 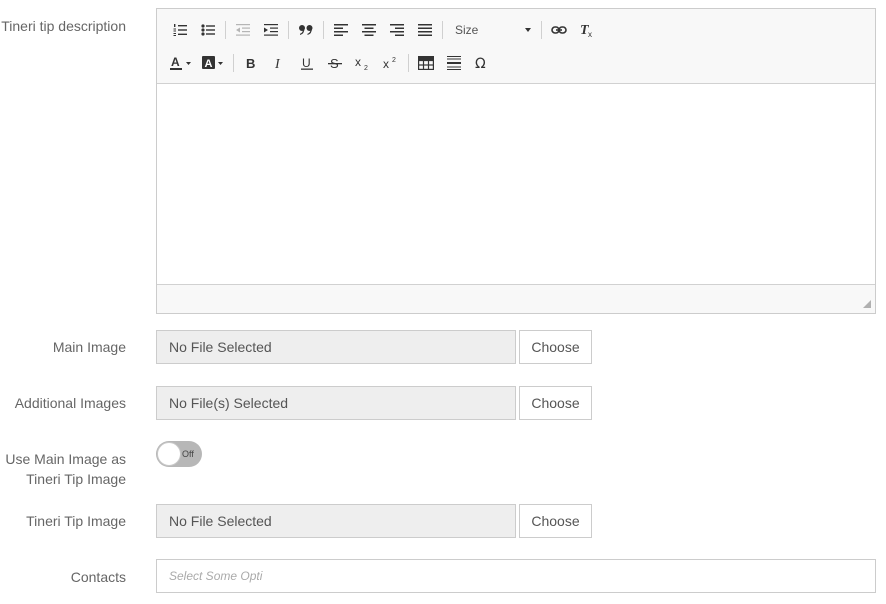 I want to click on main-image-file-field: No File Selected, so click(x=336, y=347).